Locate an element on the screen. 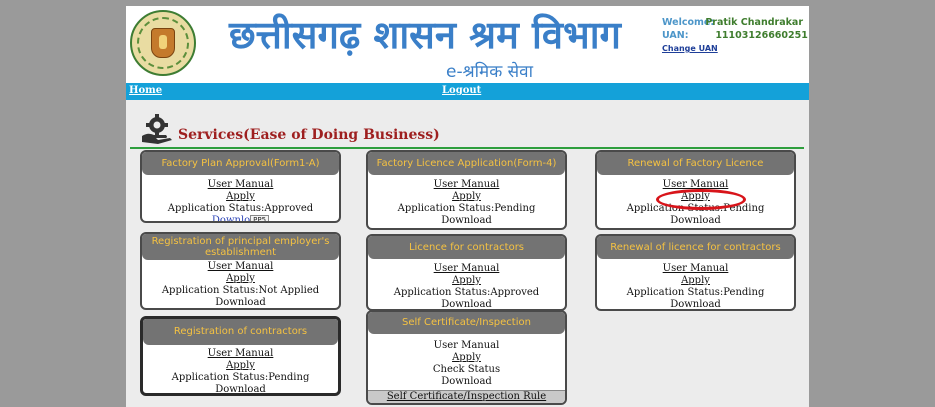  card-title: Factory Licence Application(Form-4) is located at coordinates (466, 163).